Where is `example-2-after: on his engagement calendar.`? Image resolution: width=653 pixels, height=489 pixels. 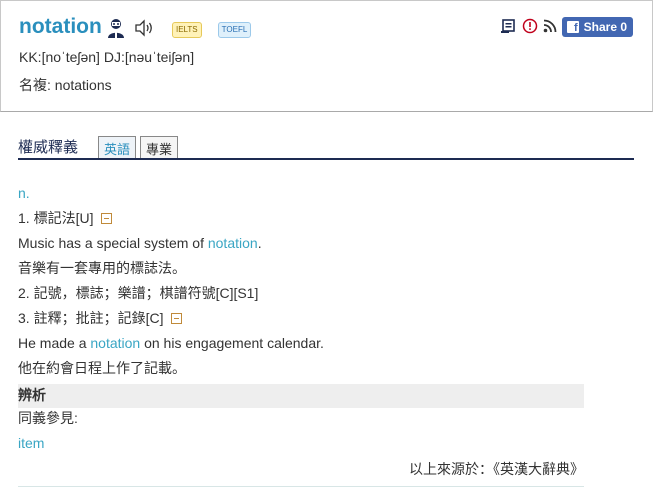
example-2-after: on his engagement calendar. is located at coordinates (232, 343).